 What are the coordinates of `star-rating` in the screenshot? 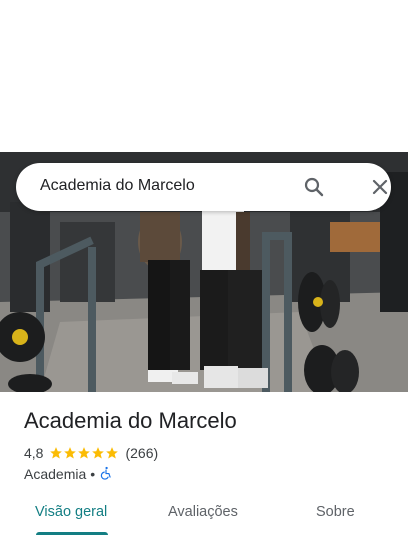 It's located at (84, 453).